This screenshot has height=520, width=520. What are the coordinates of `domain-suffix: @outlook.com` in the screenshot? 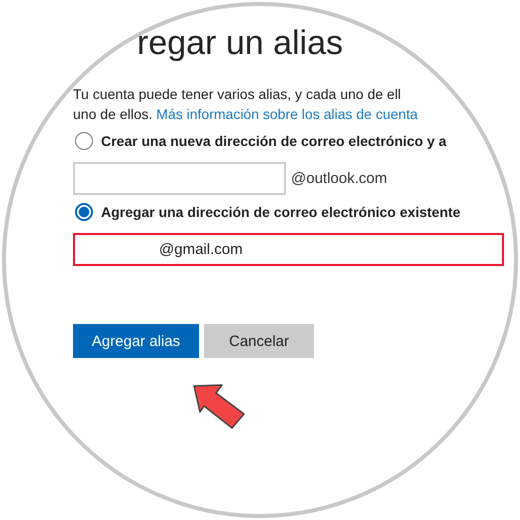 It's located at (339, 178).